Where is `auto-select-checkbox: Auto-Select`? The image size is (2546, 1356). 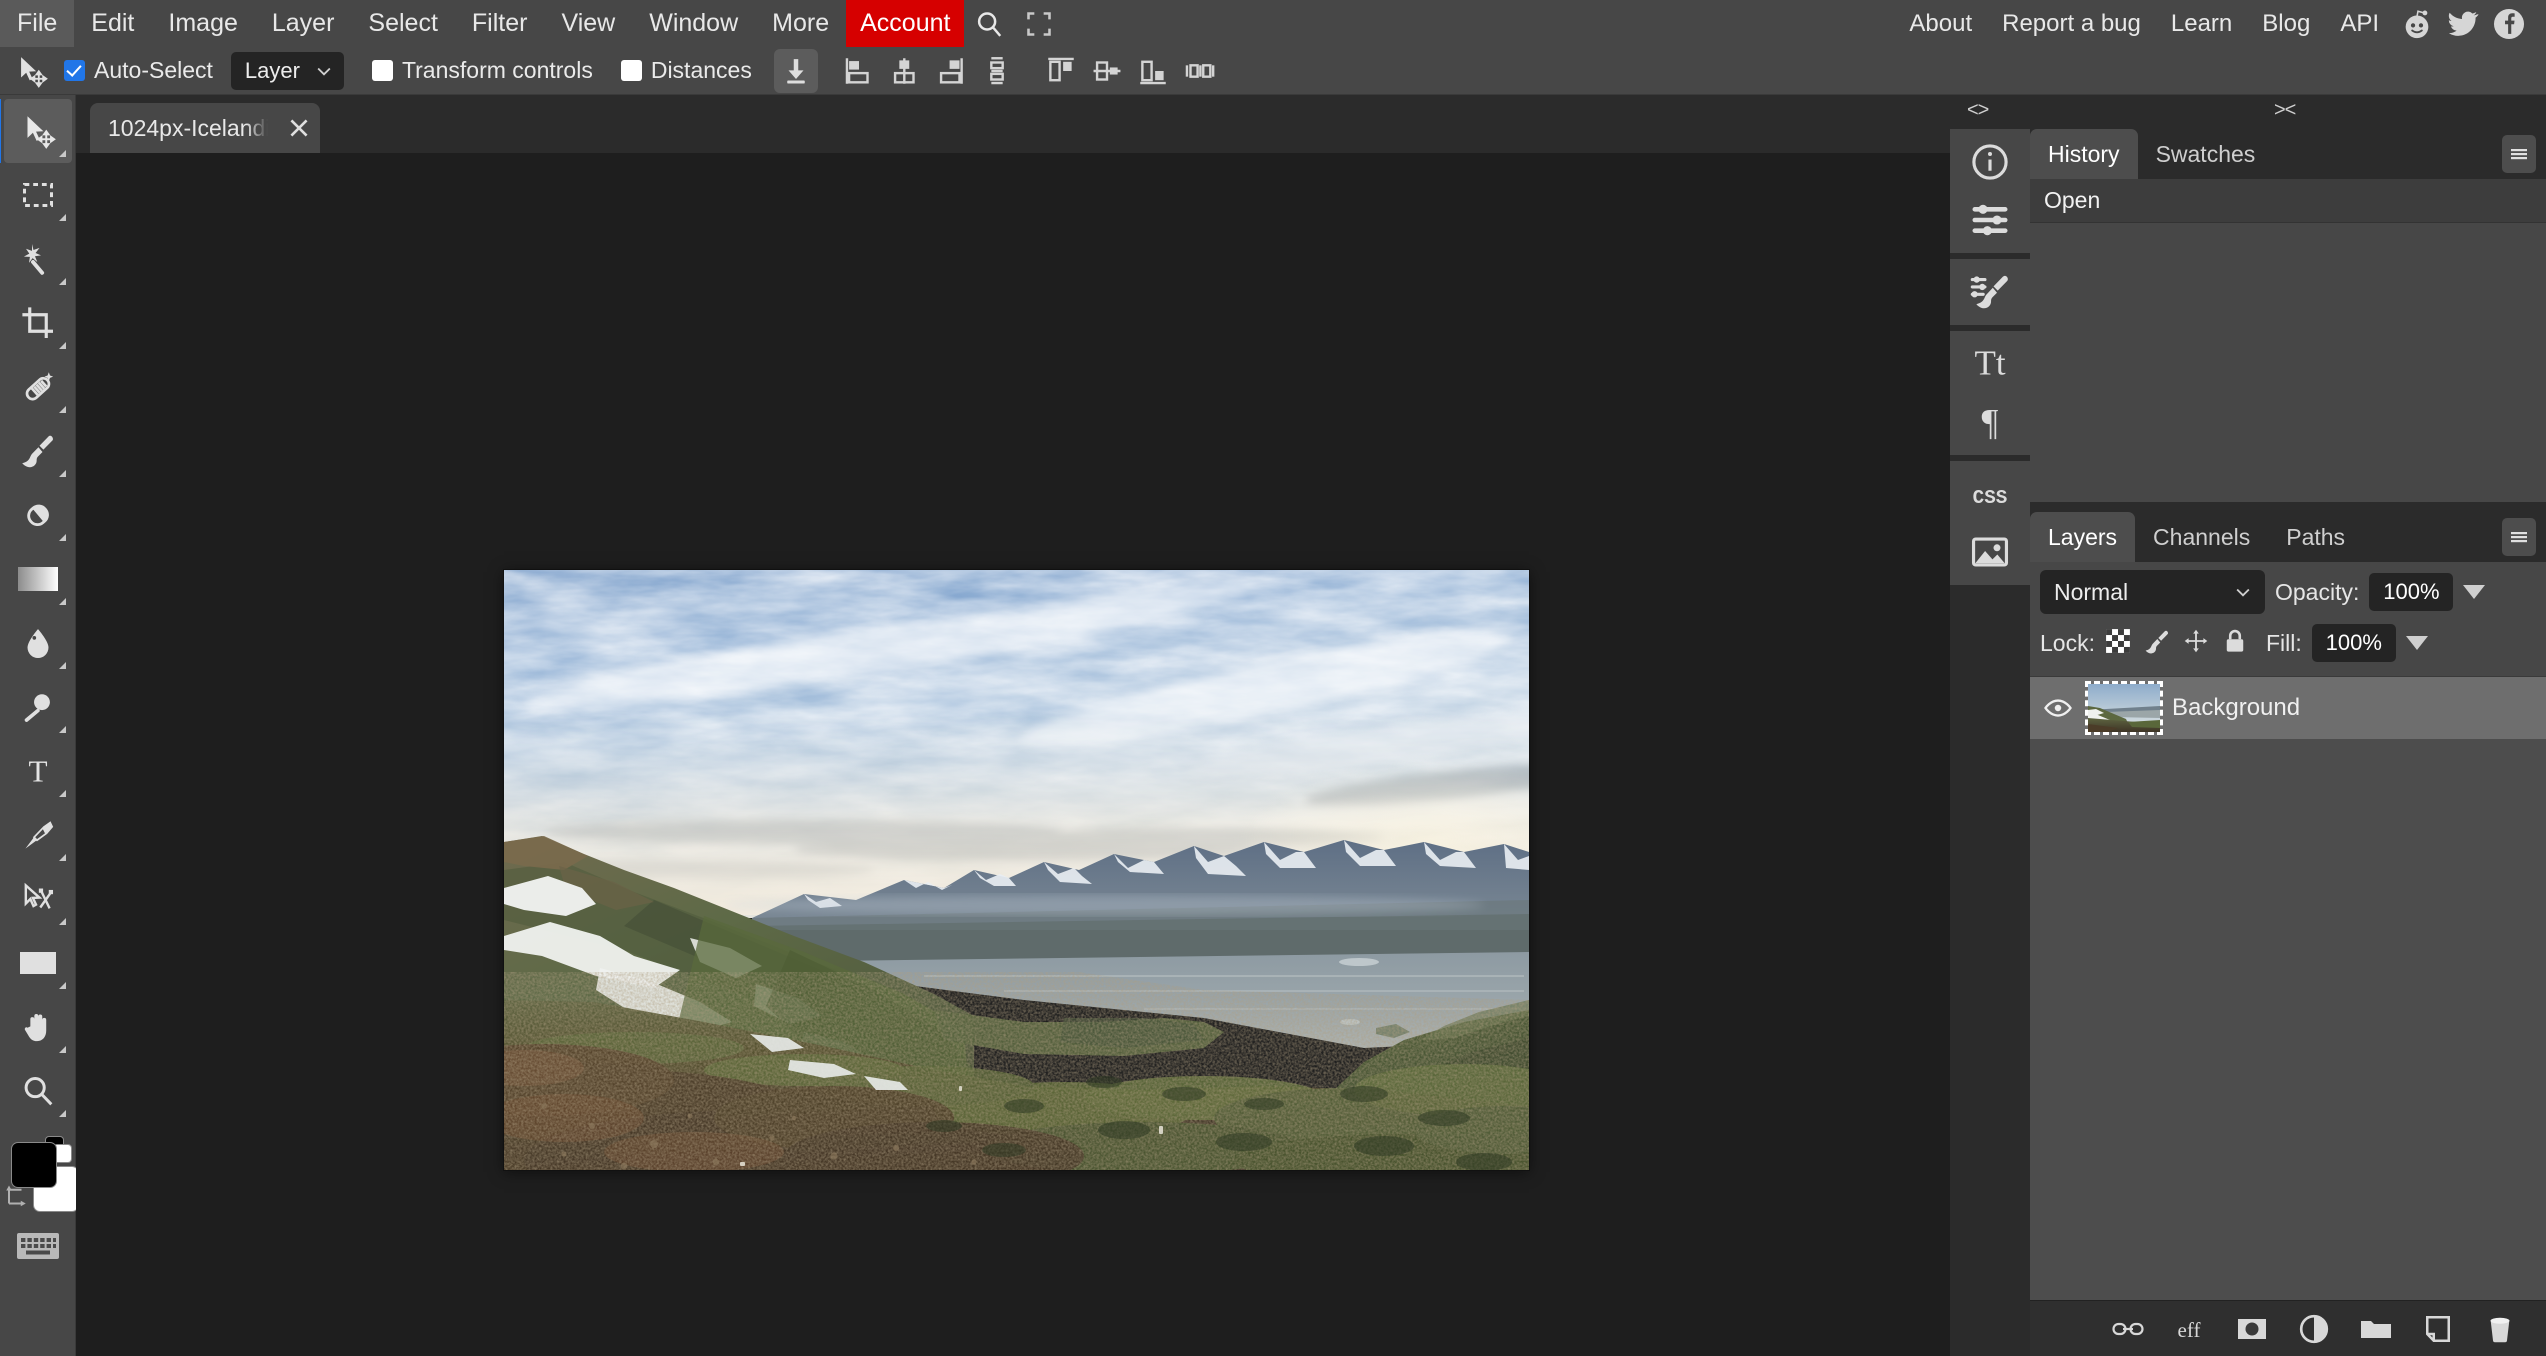
auto-select-checkbox: Auto-Select is located at coordinates (138, 70).